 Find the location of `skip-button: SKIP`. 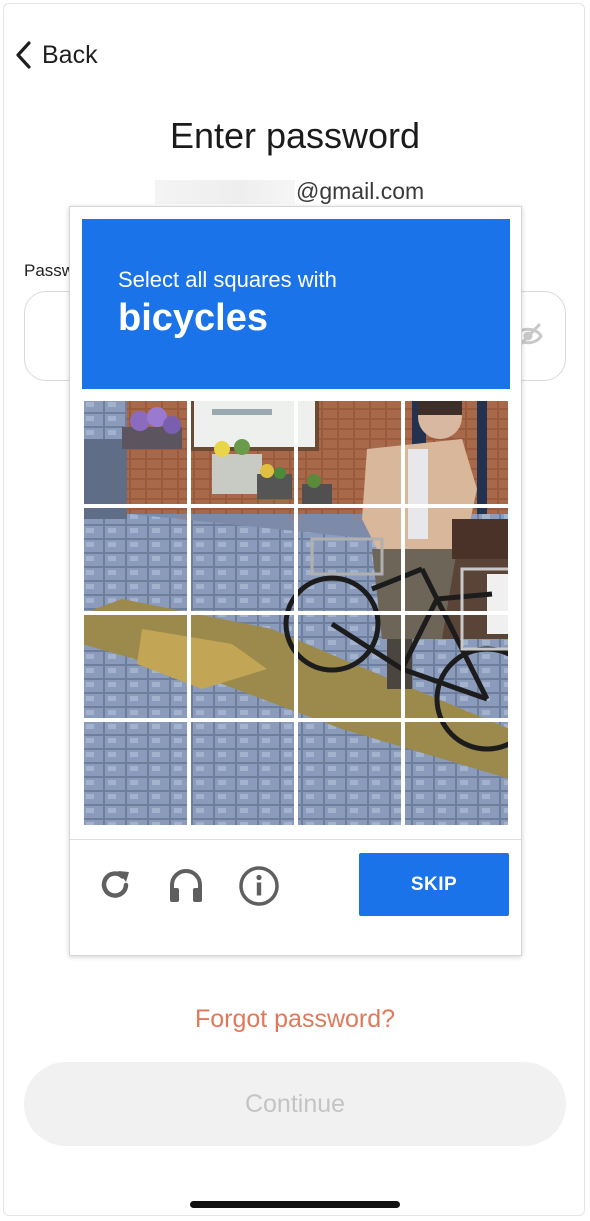

skip-button: SKIP is located at coordinates (434, 884).